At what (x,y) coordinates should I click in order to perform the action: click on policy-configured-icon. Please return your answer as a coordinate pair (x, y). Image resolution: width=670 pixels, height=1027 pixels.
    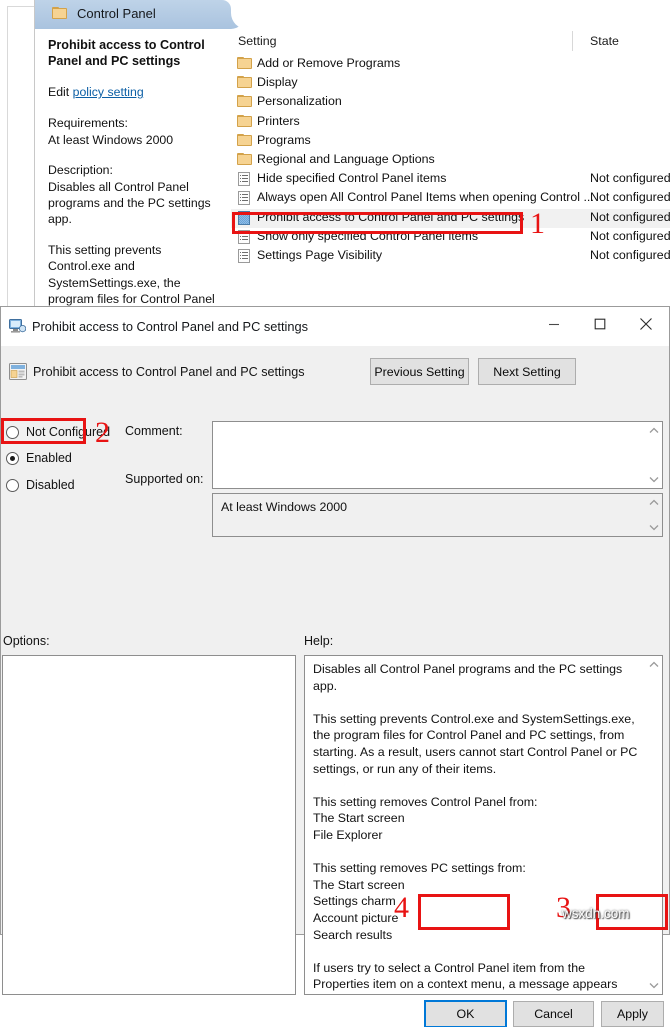
    Looking at the image, I should click on (244, 217).